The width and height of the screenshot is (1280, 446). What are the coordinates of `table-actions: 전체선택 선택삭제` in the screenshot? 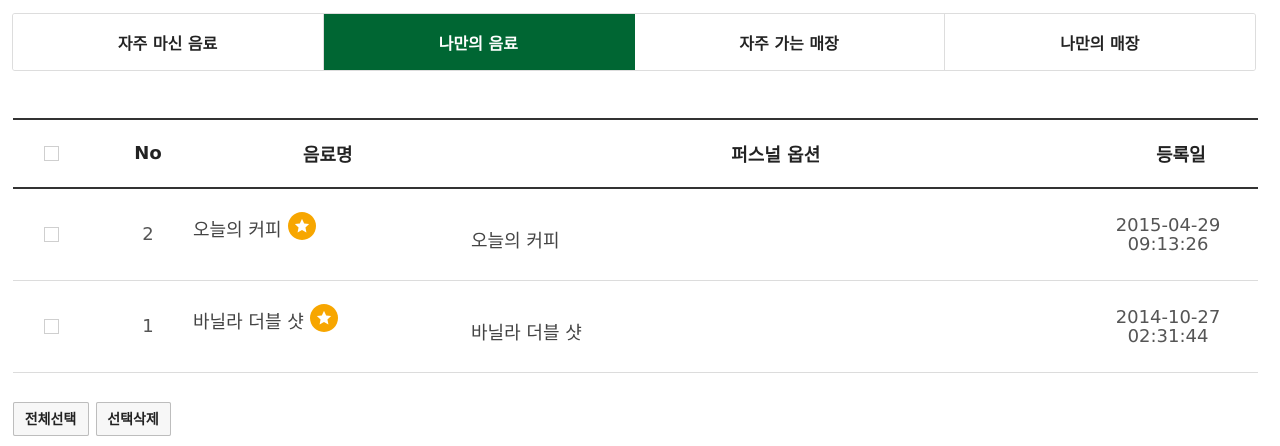 It's located at (92, 419).